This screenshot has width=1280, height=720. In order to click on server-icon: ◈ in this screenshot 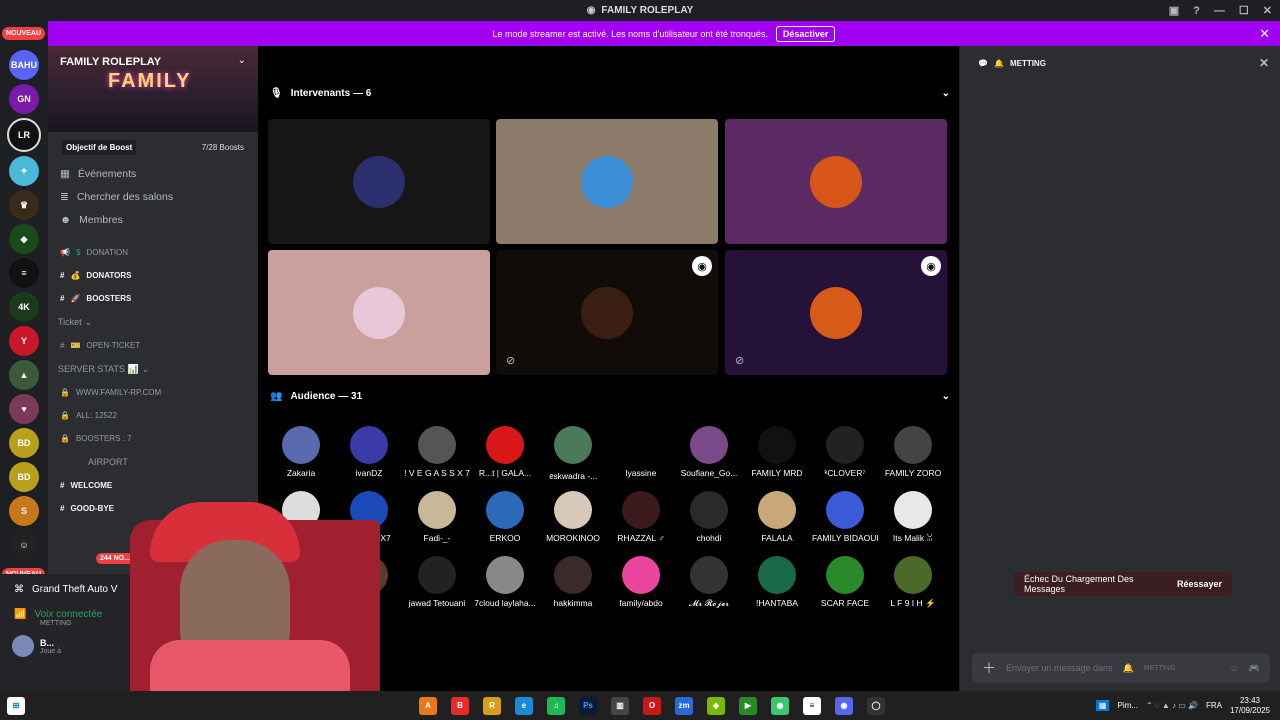, I will do `click(24, 239)`.